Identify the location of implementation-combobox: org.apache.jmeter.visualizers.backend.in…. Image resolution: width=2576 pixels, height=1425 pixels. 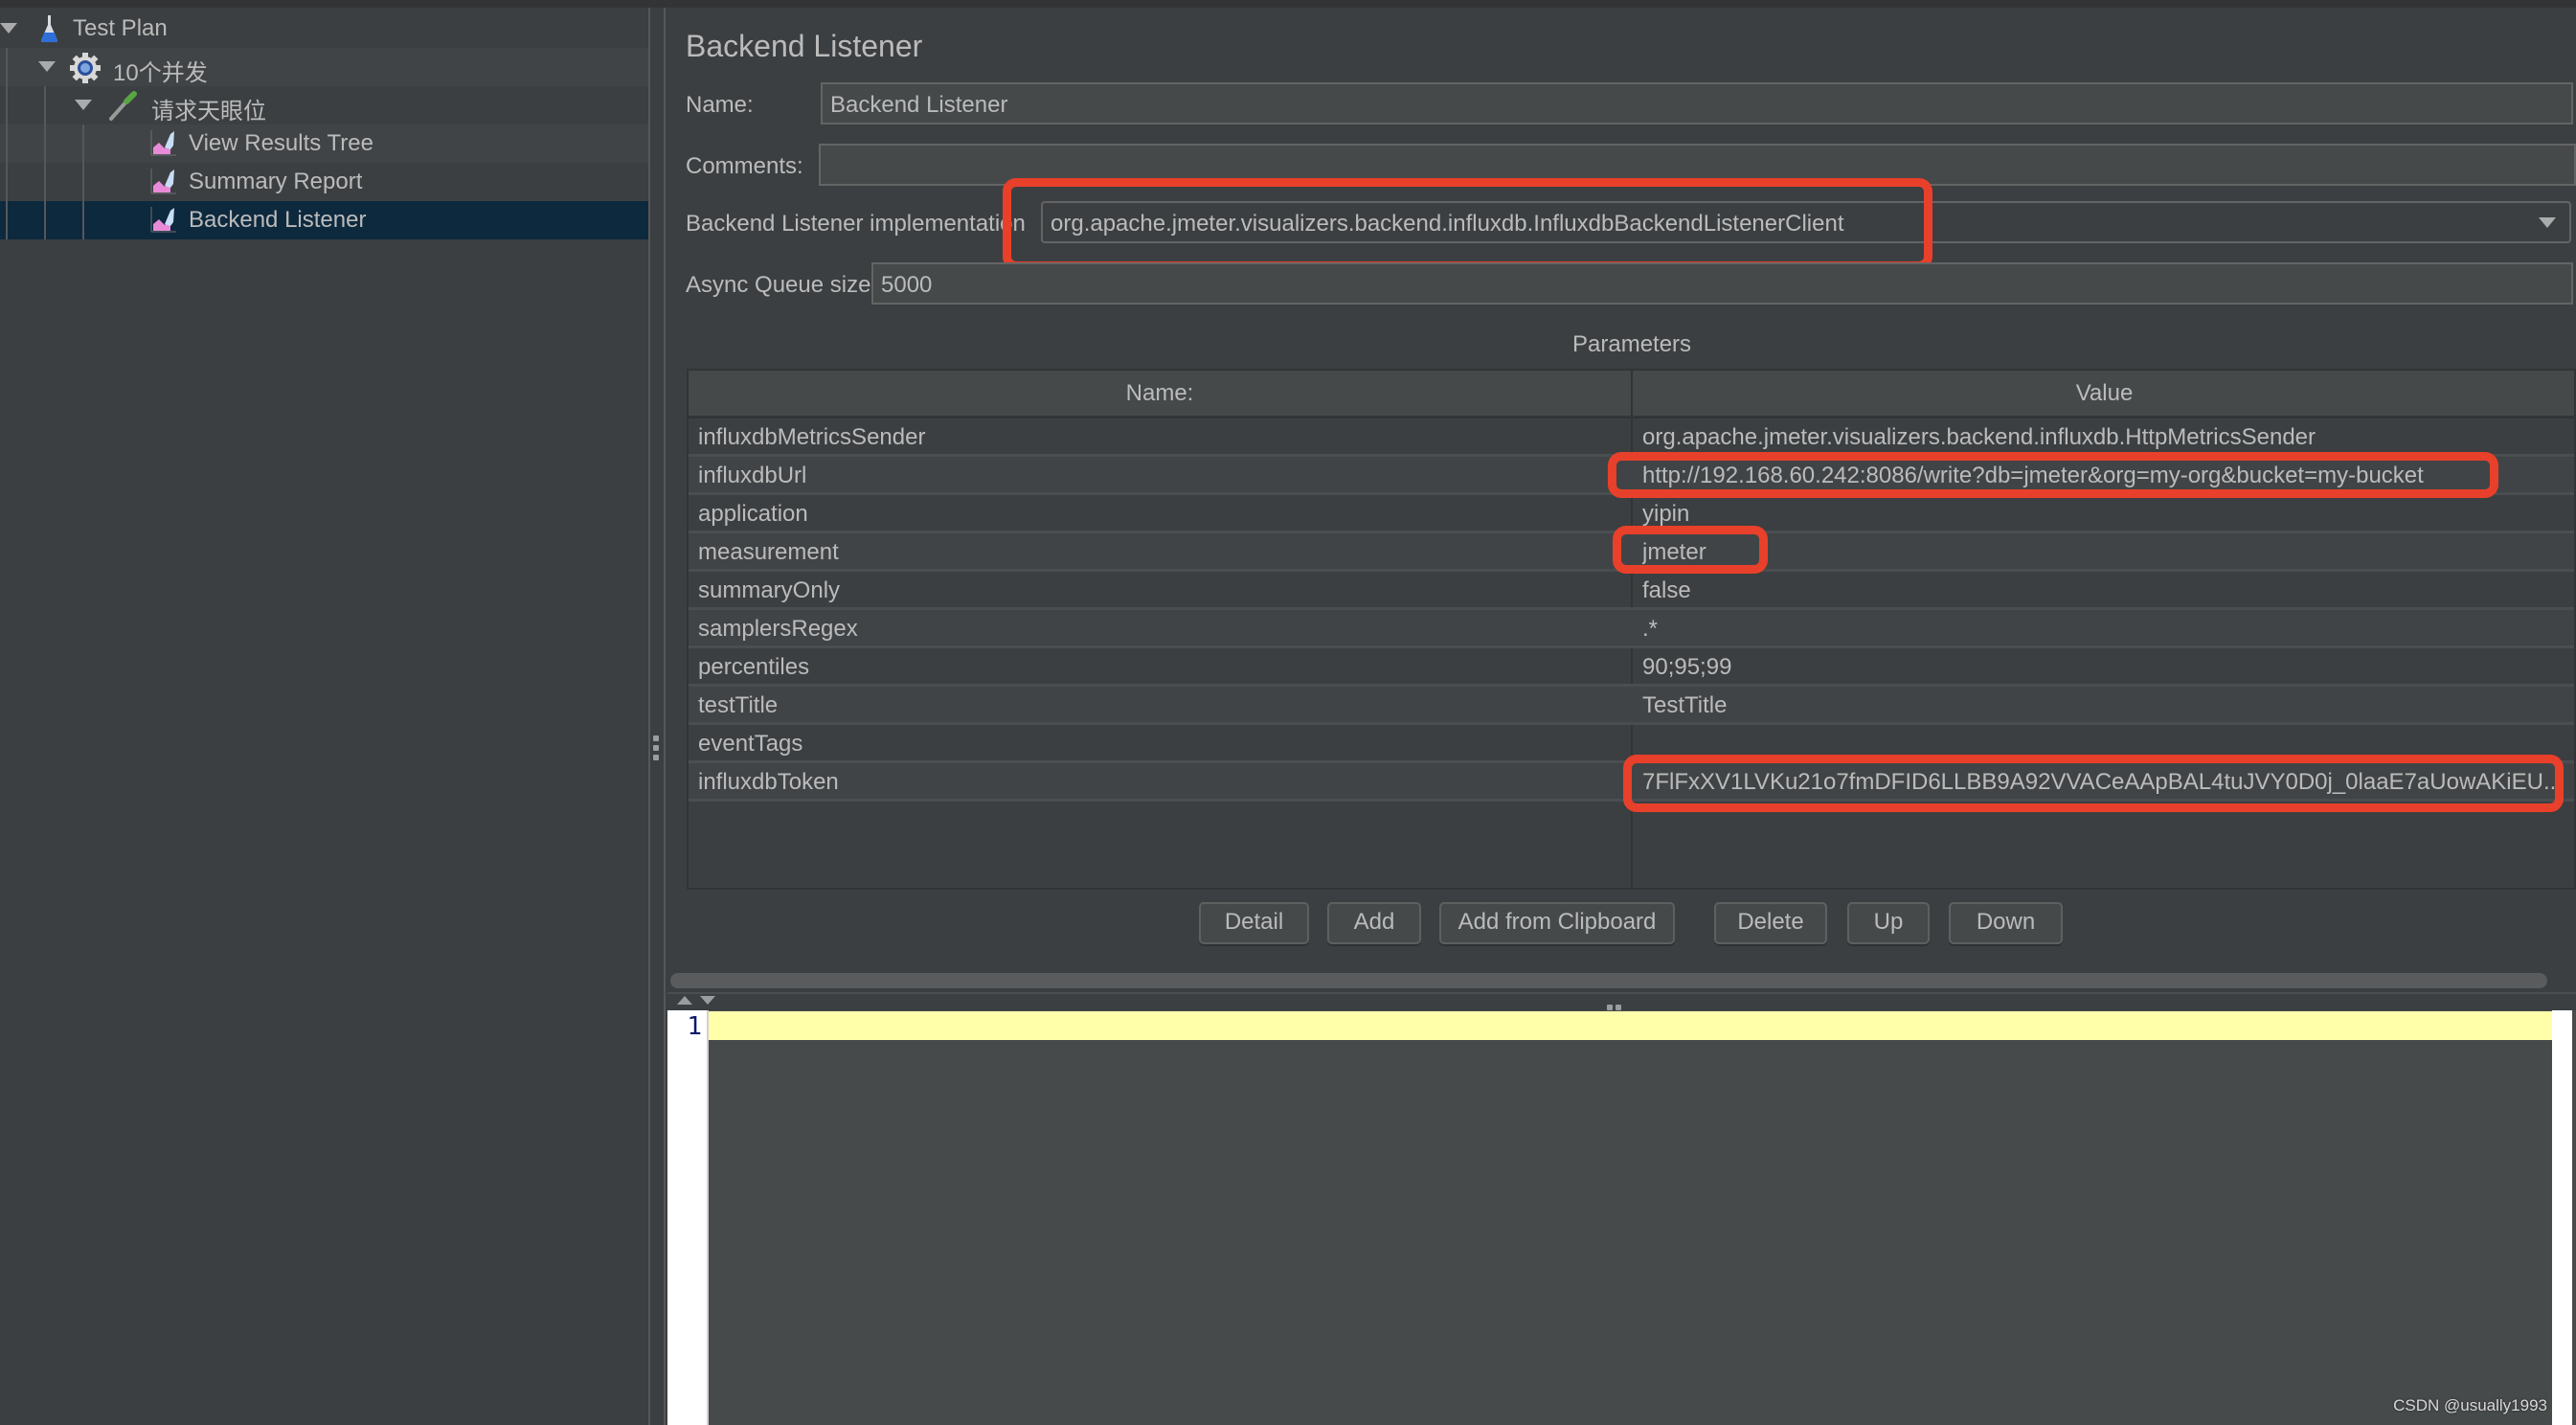
(1806, 222).